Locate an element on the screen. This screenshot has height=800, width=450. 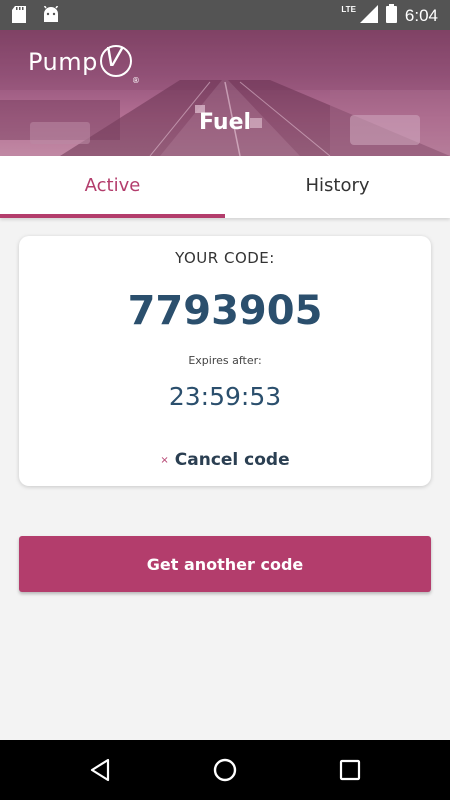
battery-icon is located at coordinates (391, 15).